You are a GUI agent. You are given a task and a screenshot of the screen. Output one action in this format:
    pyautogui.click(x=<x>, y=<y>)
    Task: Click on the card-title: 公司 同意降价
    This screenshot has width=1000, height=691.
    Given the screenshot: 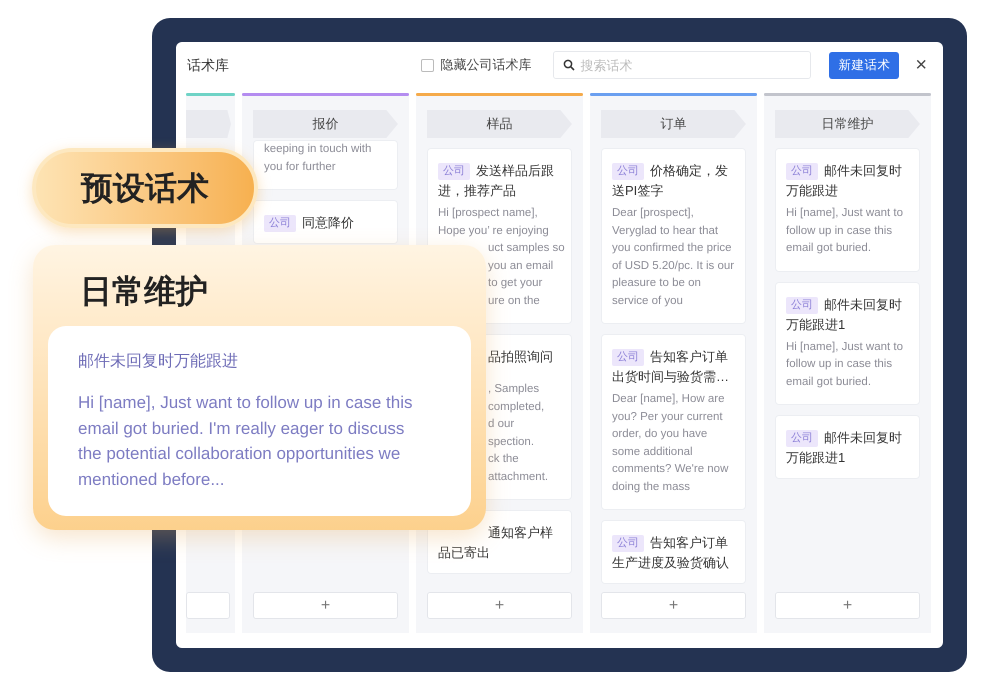 What is the action you would take?
    pyautogui.click(x=325, y=223)
    